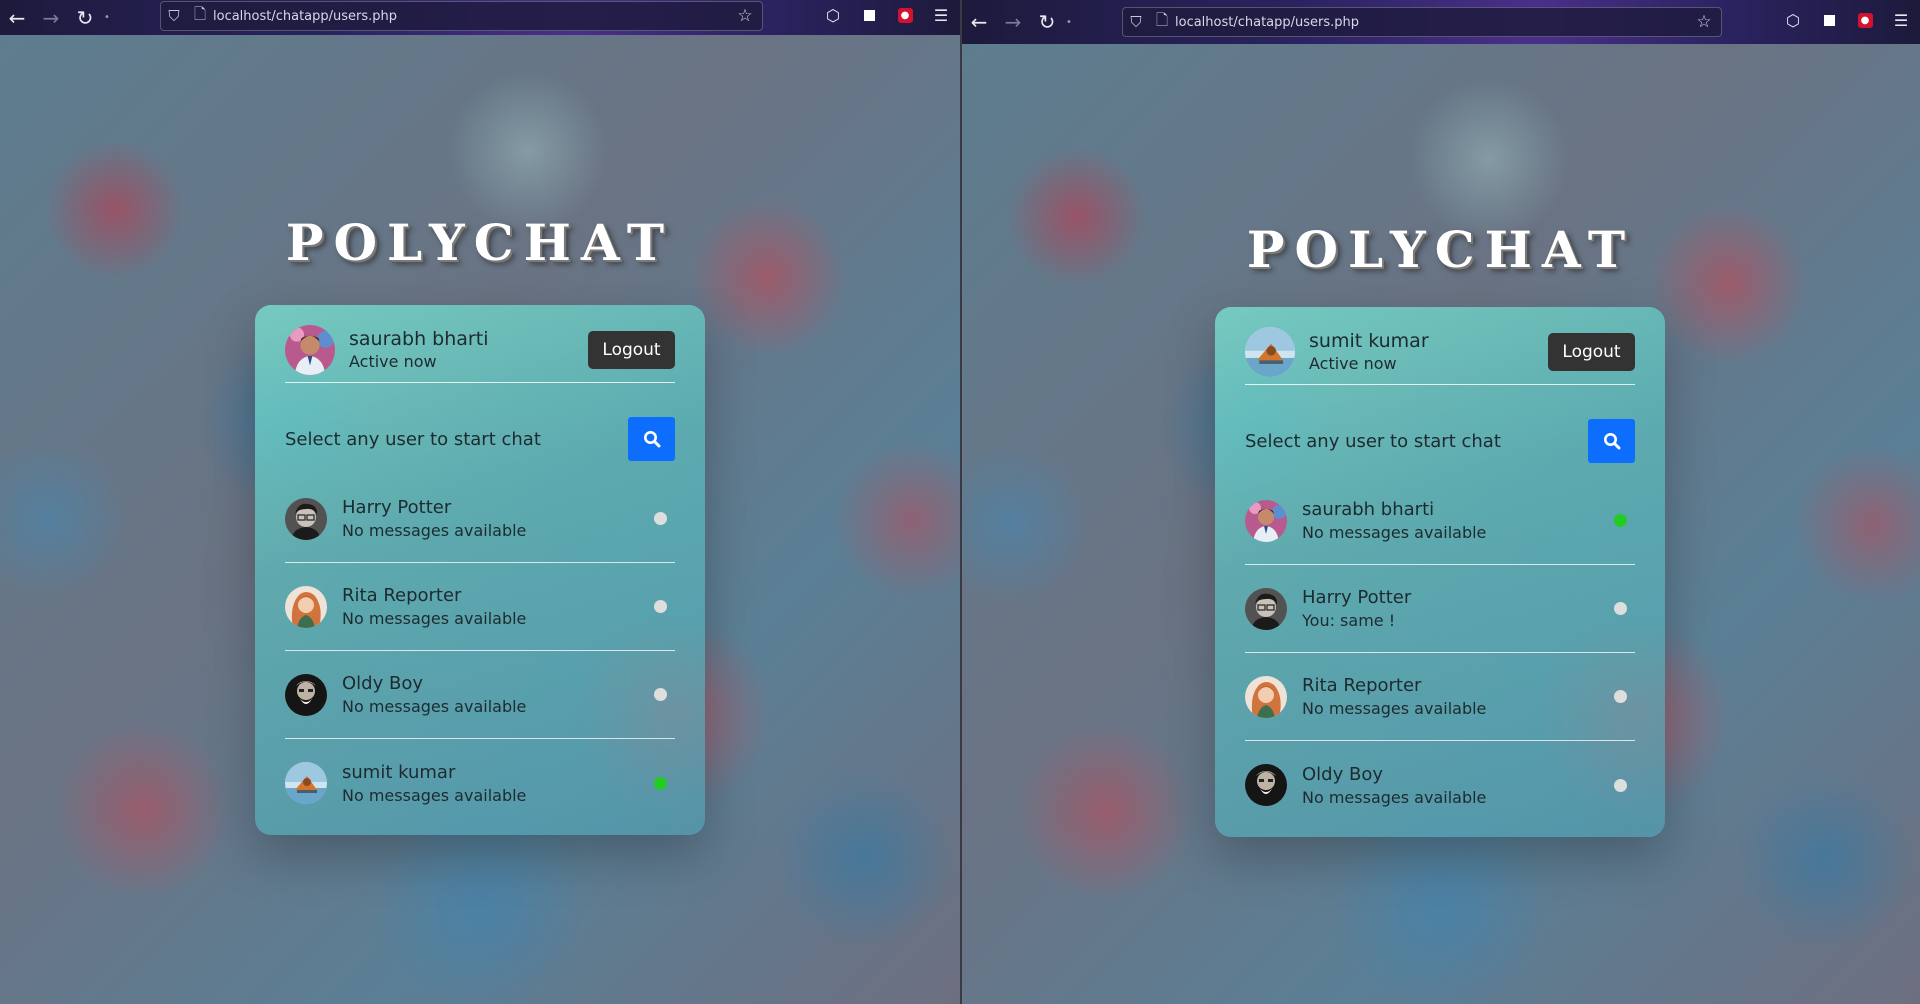  Describe the element at coordinates (1369, 341) in the screenshot. I see `current-user-name: sumit kumar` at that location.